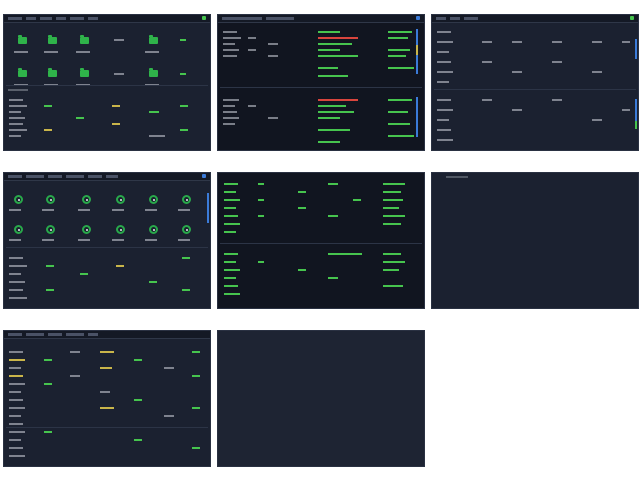 This screenshot has height=480, width=640. What do you see at coordinates (321, 398) in the screenshot?
I see `dashboard-thumbnail-blank` at bounding box center [321, 398].